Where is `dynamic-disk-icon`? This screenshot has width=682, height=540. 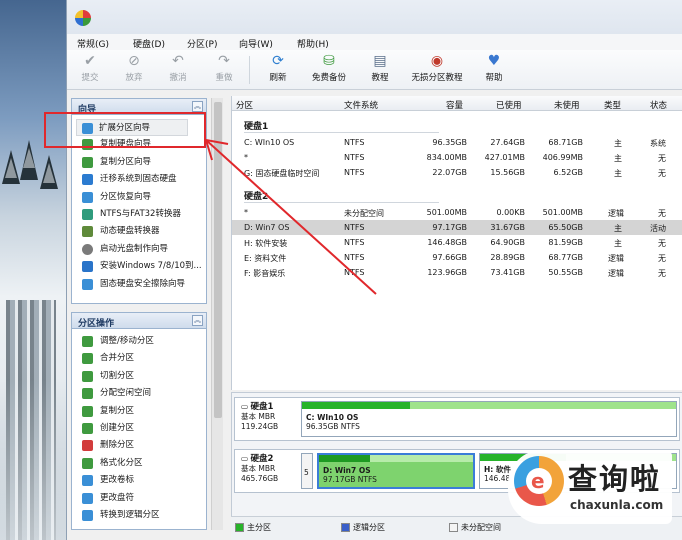 dynamic-disk-icon is located at coordinates (87, 232).